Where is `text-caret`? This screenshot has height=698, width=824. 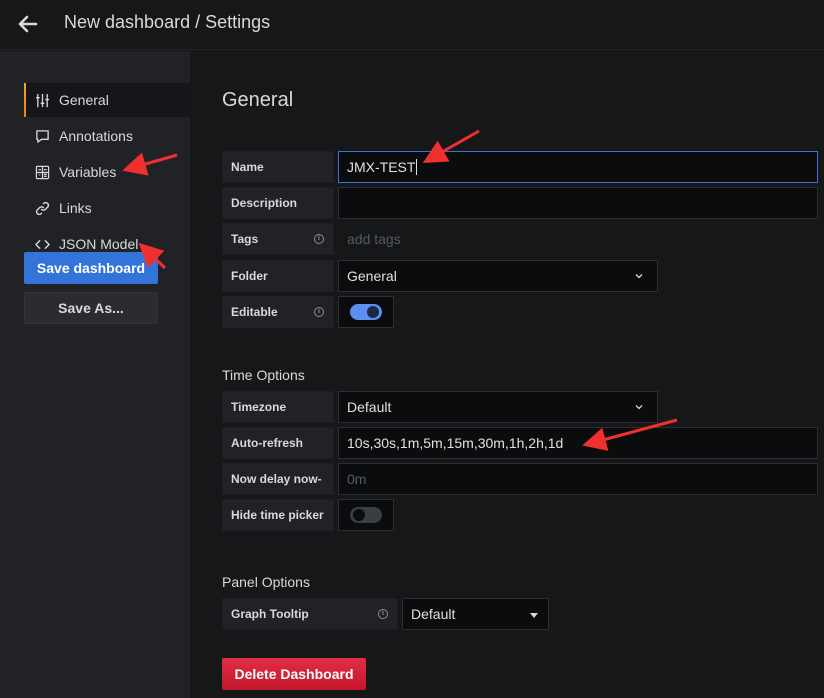 text-caret is located at coordinates (417, 167).